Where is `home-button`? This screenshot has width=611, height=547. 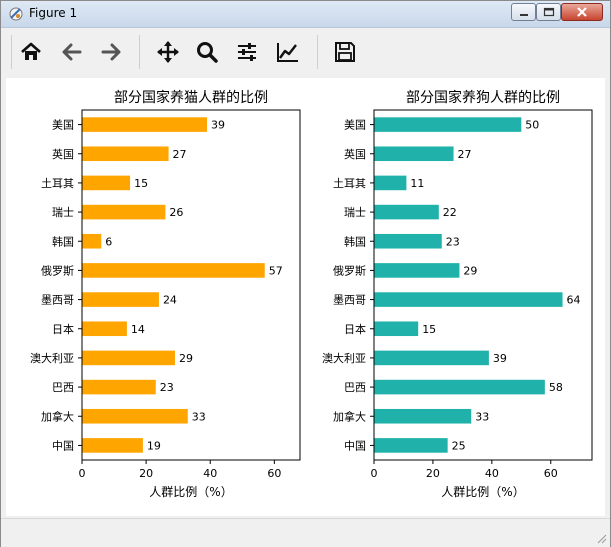 home-button is located at coordinates (31, 52).